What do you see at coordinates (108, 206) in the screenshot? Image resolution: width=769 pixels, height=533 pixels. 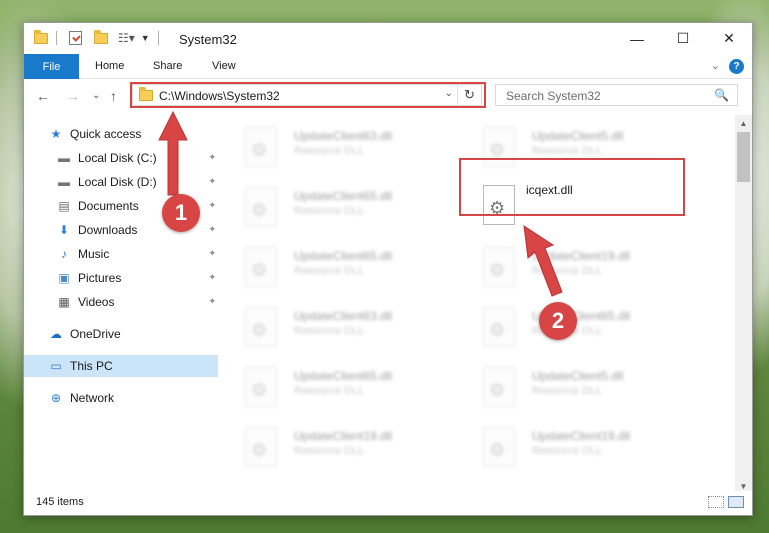 I see `sidebar-item-label: Documents` at bounding box center [108, 206].